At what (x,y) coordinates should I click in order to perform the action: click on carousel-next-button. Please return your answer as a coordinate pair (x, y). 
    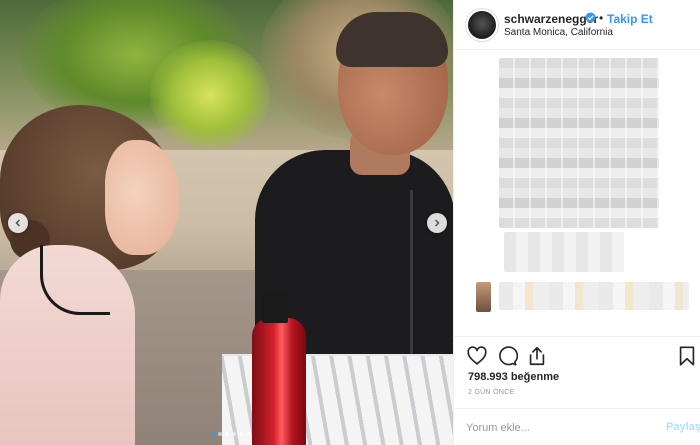
    Looking at the image, I should click on (437, 223).